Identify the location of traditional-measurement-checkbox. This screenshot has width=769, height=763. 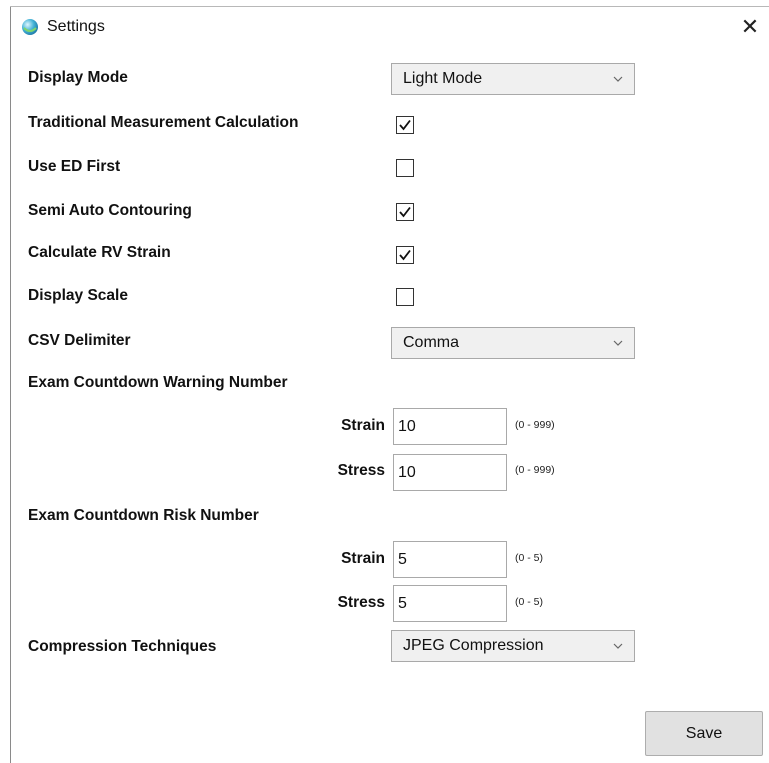
(405, 125).